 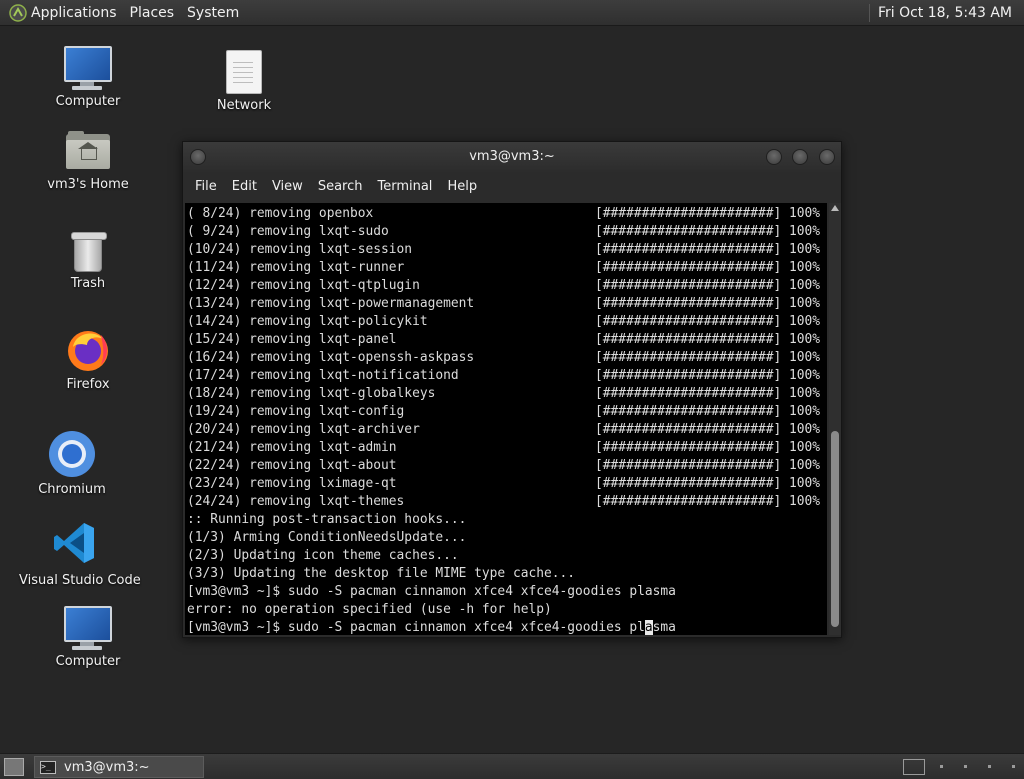 What do you see at coordinates (288, 231) in the screenshot?
I see `removal-text: ( 9/24) removing lxqt-sudo` at bounding box center [288, 231].